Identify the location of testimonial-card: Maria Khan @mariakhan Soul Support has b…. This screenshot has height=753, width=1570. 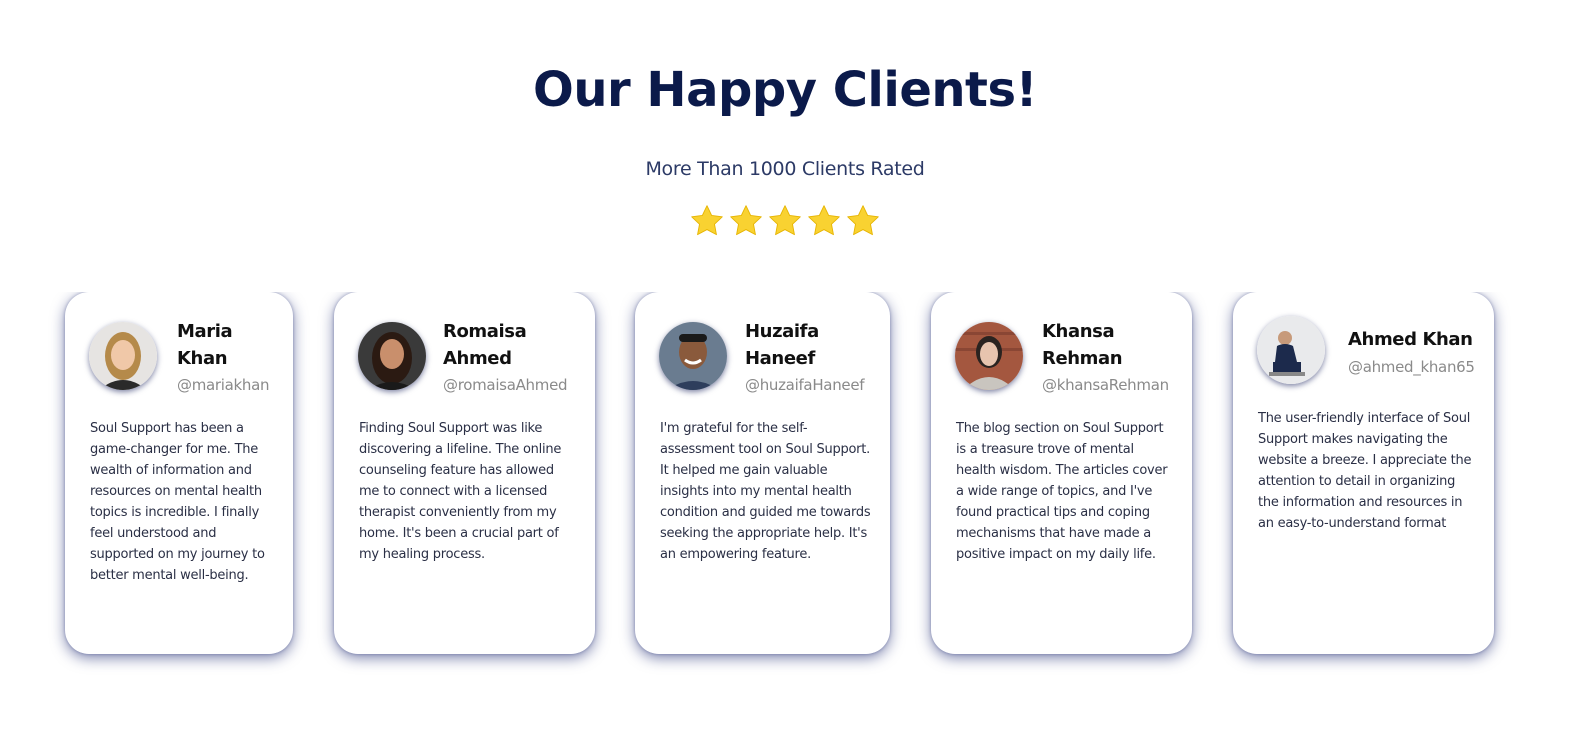
(179, 473).